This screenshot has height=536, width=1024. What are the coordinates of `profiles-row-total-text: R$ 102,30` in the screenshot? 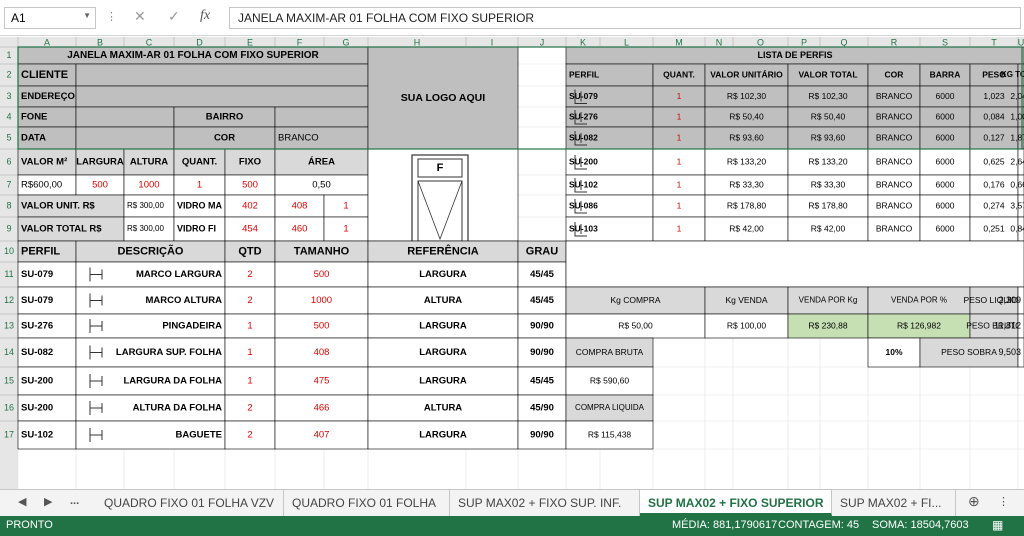 It's located at (827, 96).